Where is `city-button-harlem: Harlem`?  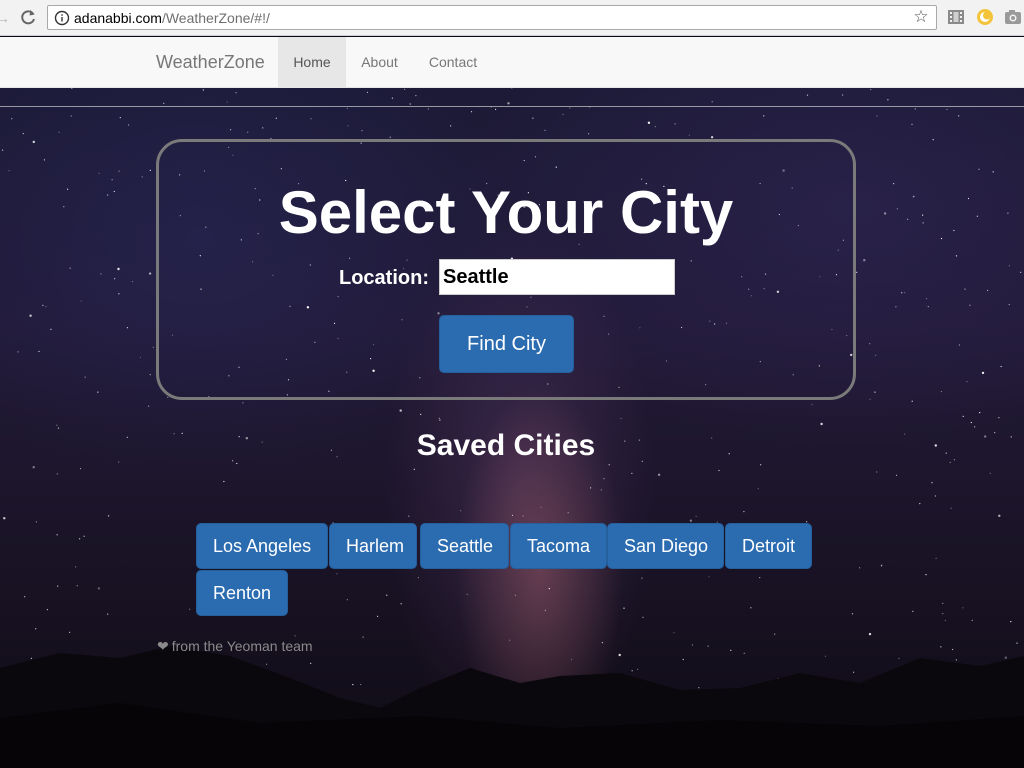 city-button-harlem: Harlem is located at coordinates (373, 546).